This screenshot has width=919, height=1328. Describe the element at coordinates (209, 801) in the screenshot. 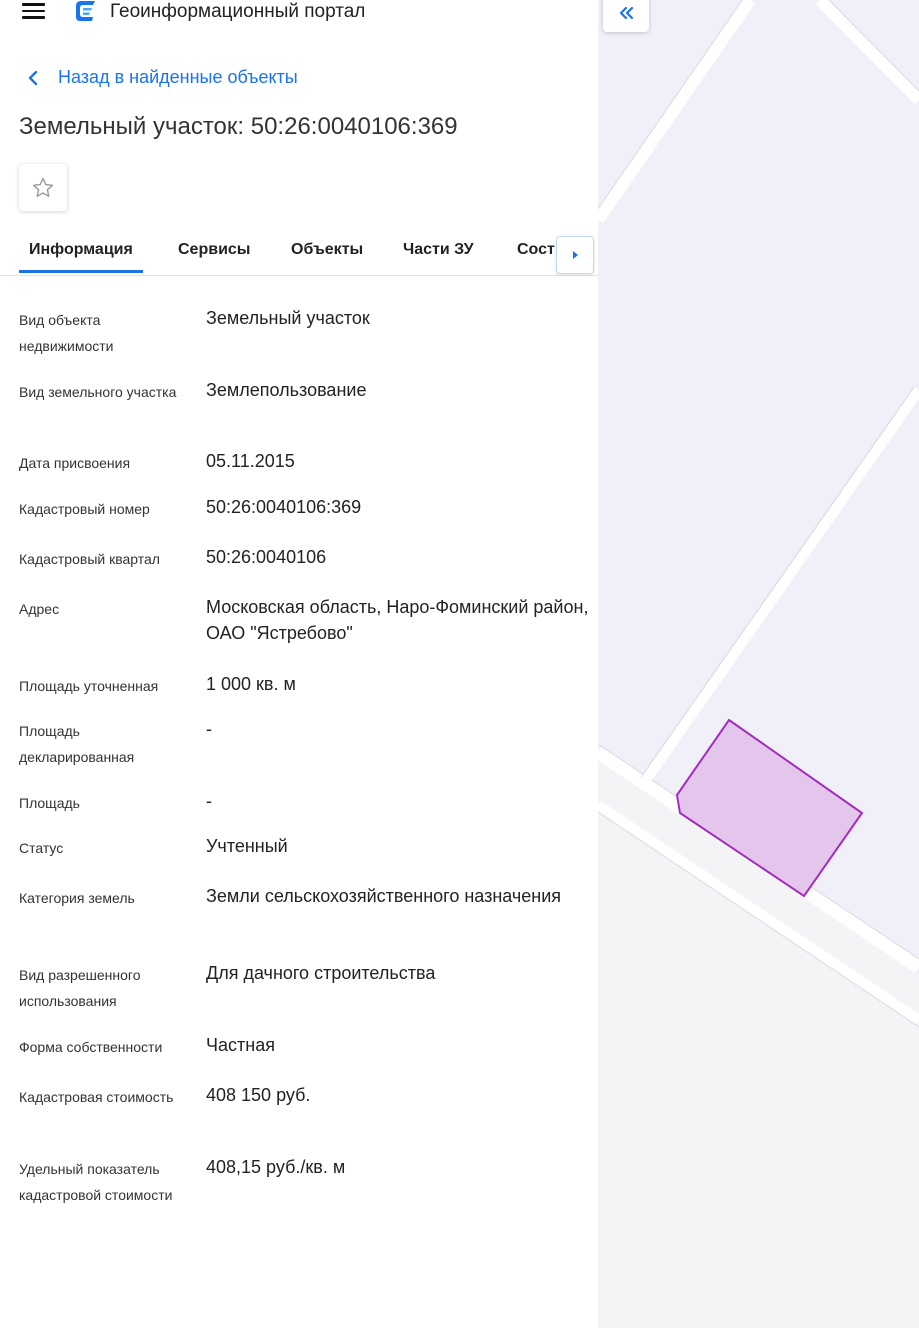

I see `attr-value-area: -` at that location.